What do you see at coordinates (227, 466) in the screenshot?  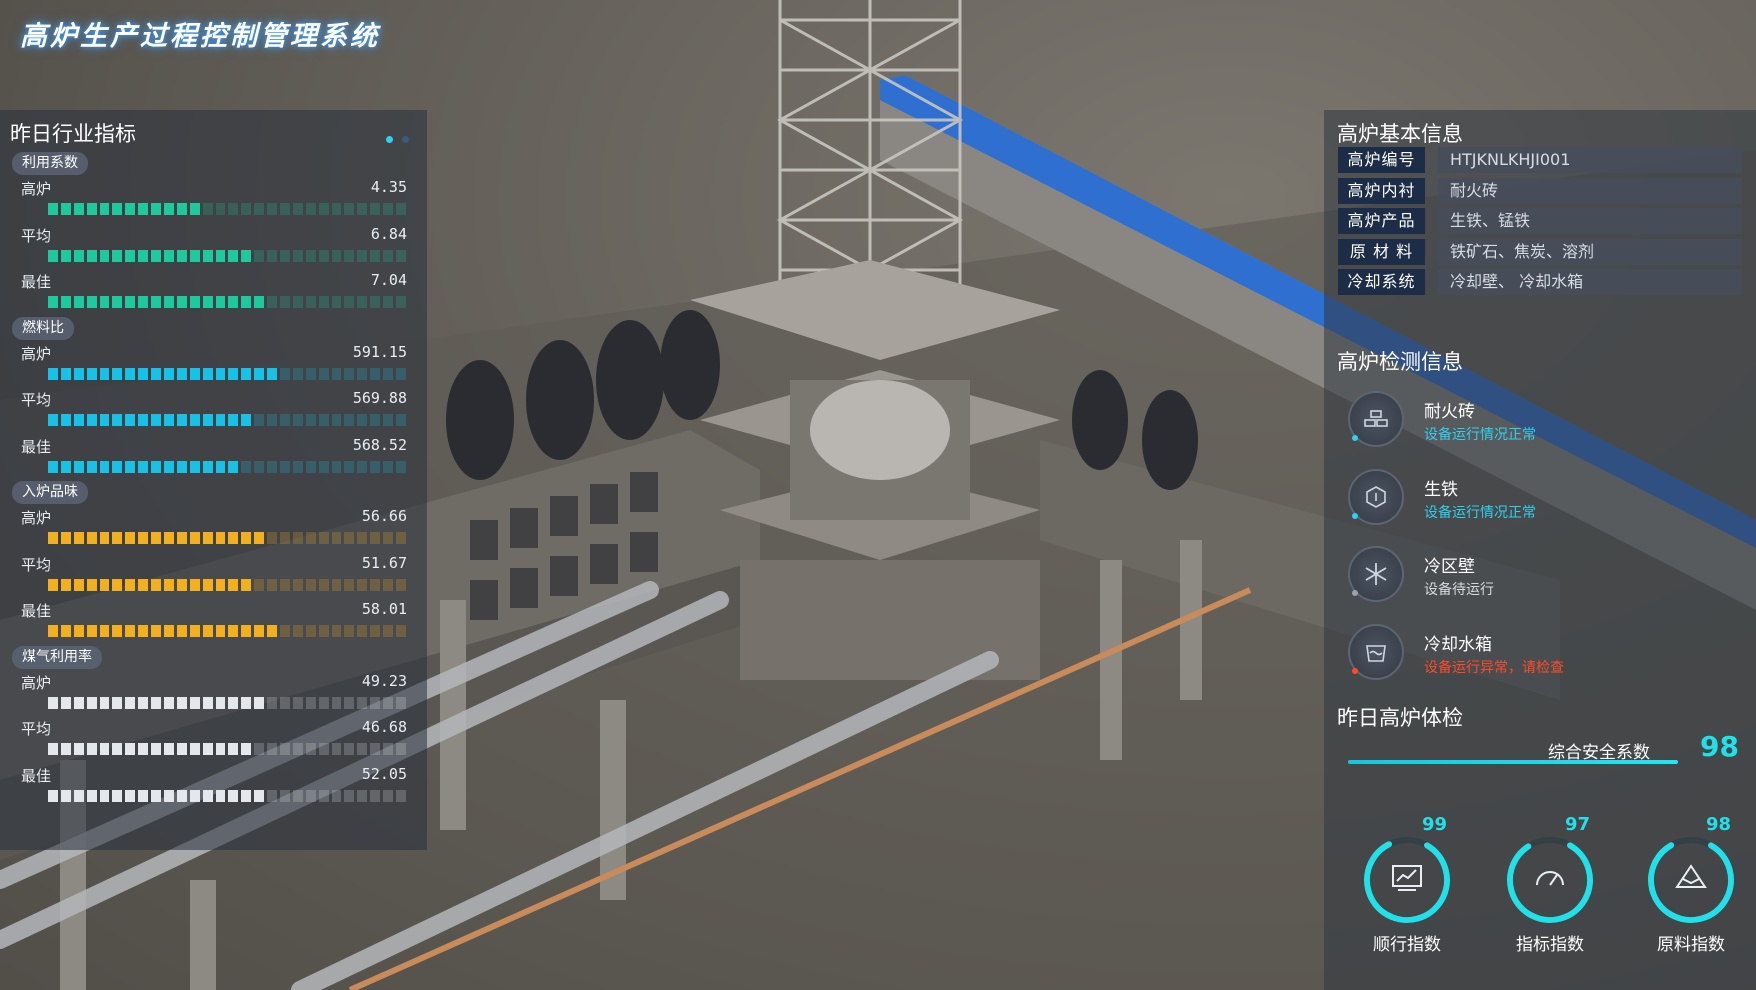 I see `metric-progress-bar` at bounding box center [227, 466].